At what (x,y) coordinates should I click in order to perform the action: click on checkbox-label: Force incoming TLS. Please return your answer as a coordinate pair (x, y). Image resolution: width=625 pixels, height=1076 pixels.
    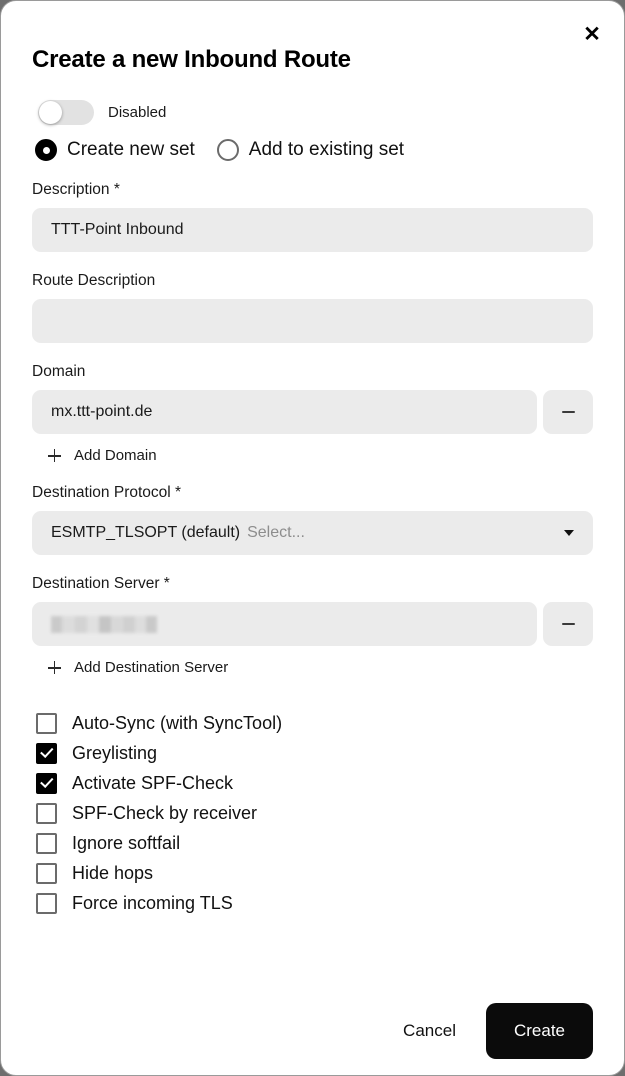
    Looking at the image, I should click on (152, 902).